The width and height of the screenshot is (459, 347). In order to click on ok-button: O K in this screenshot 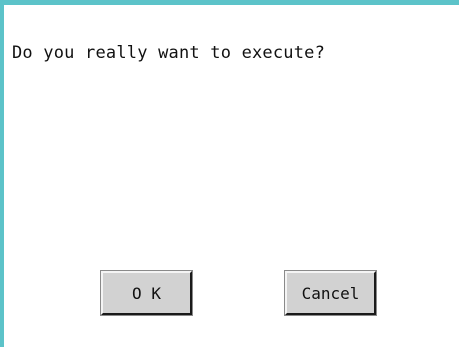, I will do `click(146, 293)`.